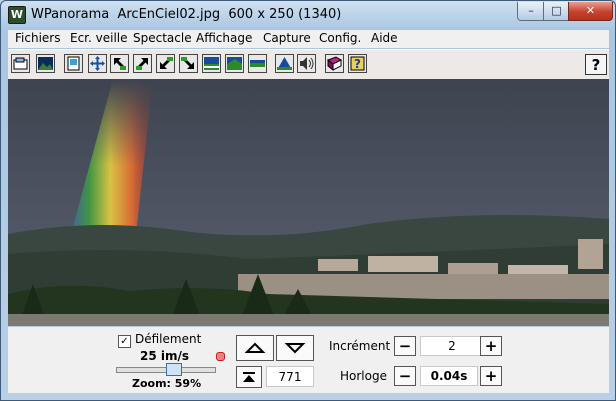  What do you see at coordinates (363, 376) in the screenshot?
I see `horloge-label: Horloge` at bounding box center [363, 376].